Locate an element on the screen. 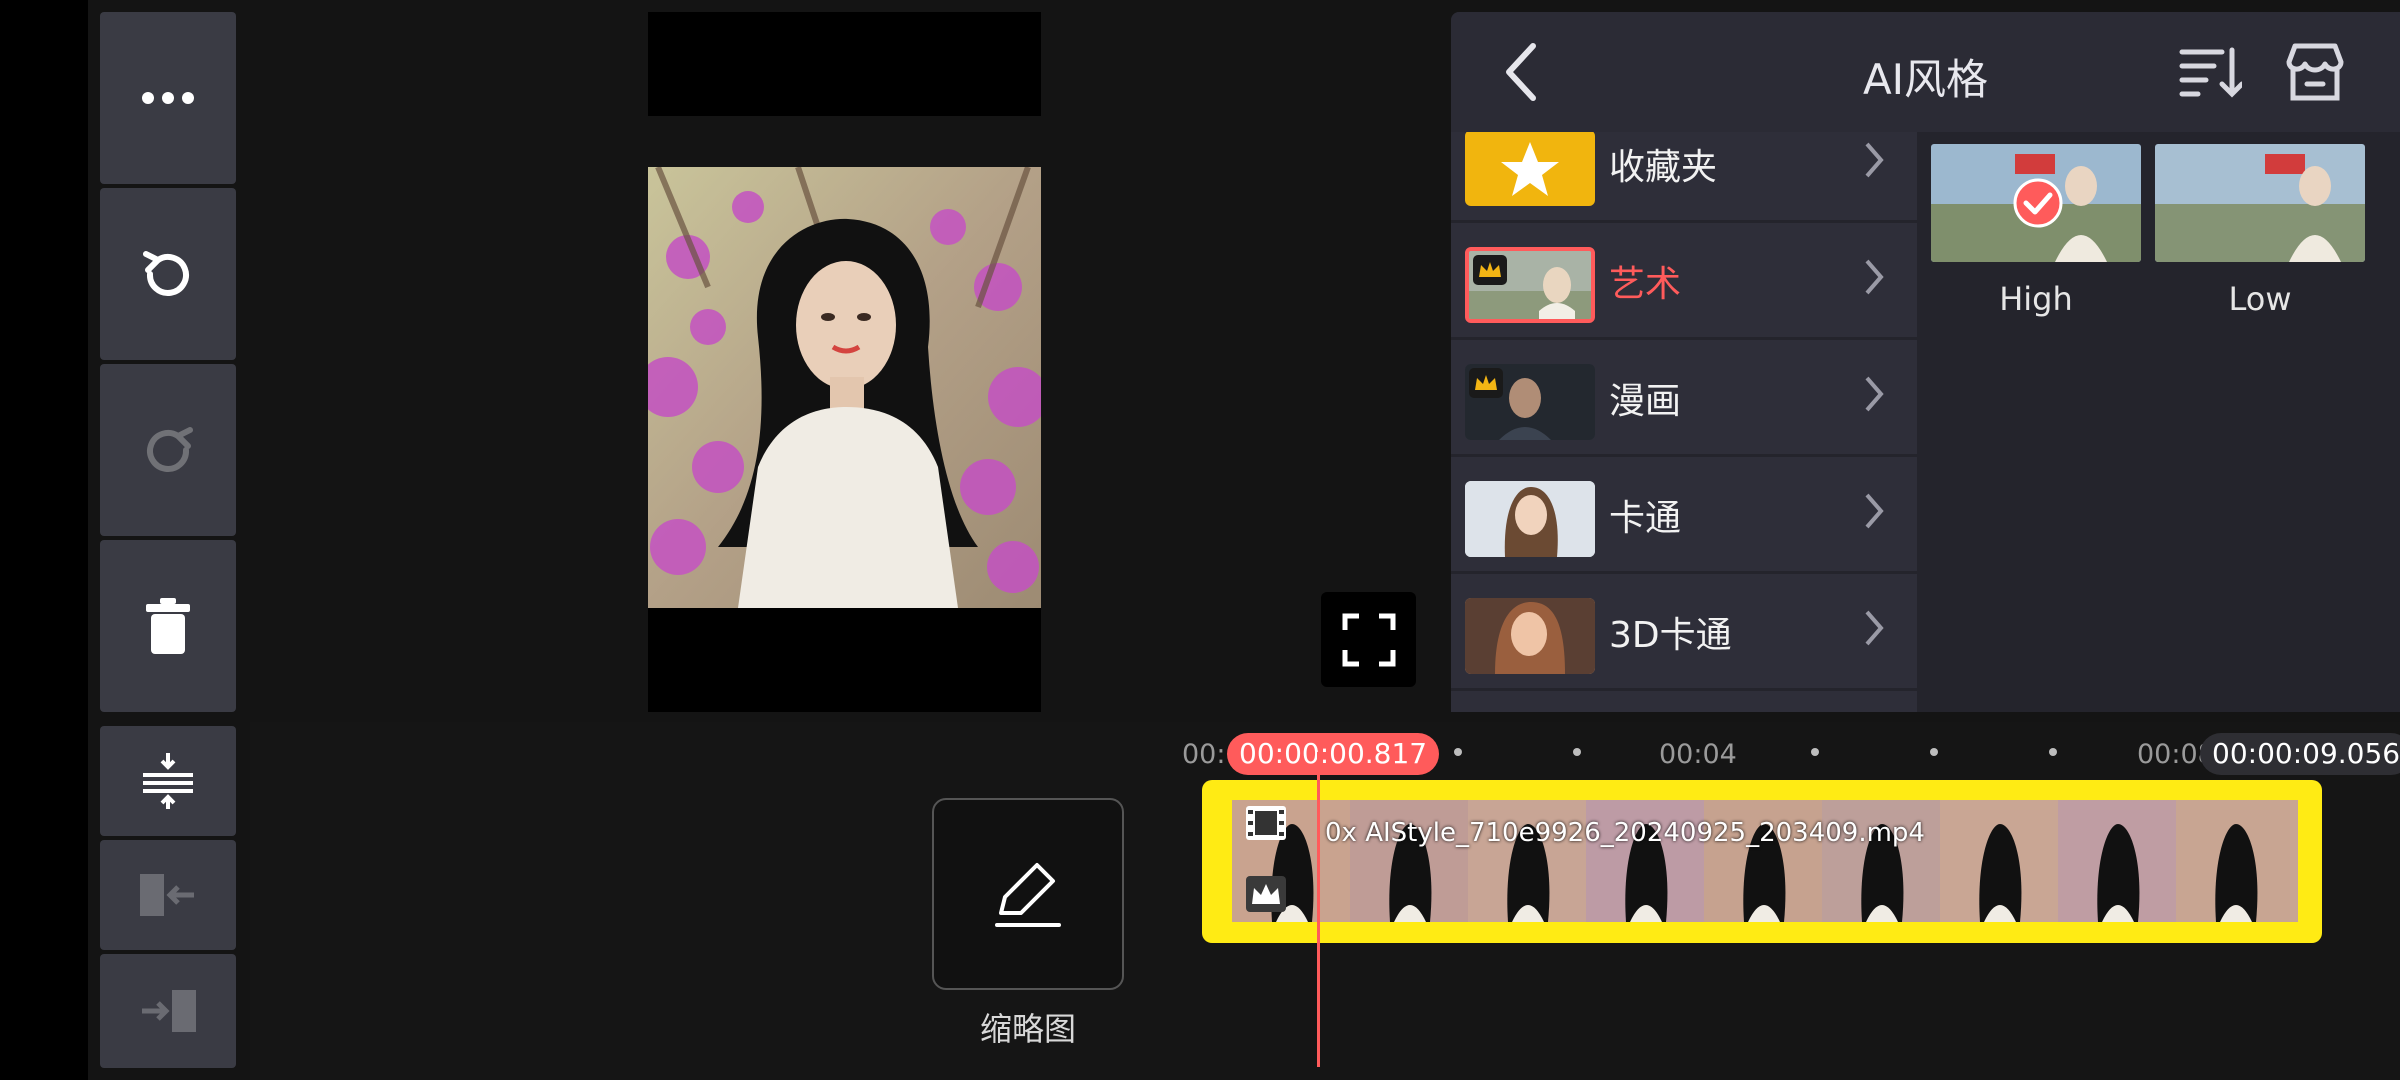  style-low-thumb is located at coordinates (2260, 203).